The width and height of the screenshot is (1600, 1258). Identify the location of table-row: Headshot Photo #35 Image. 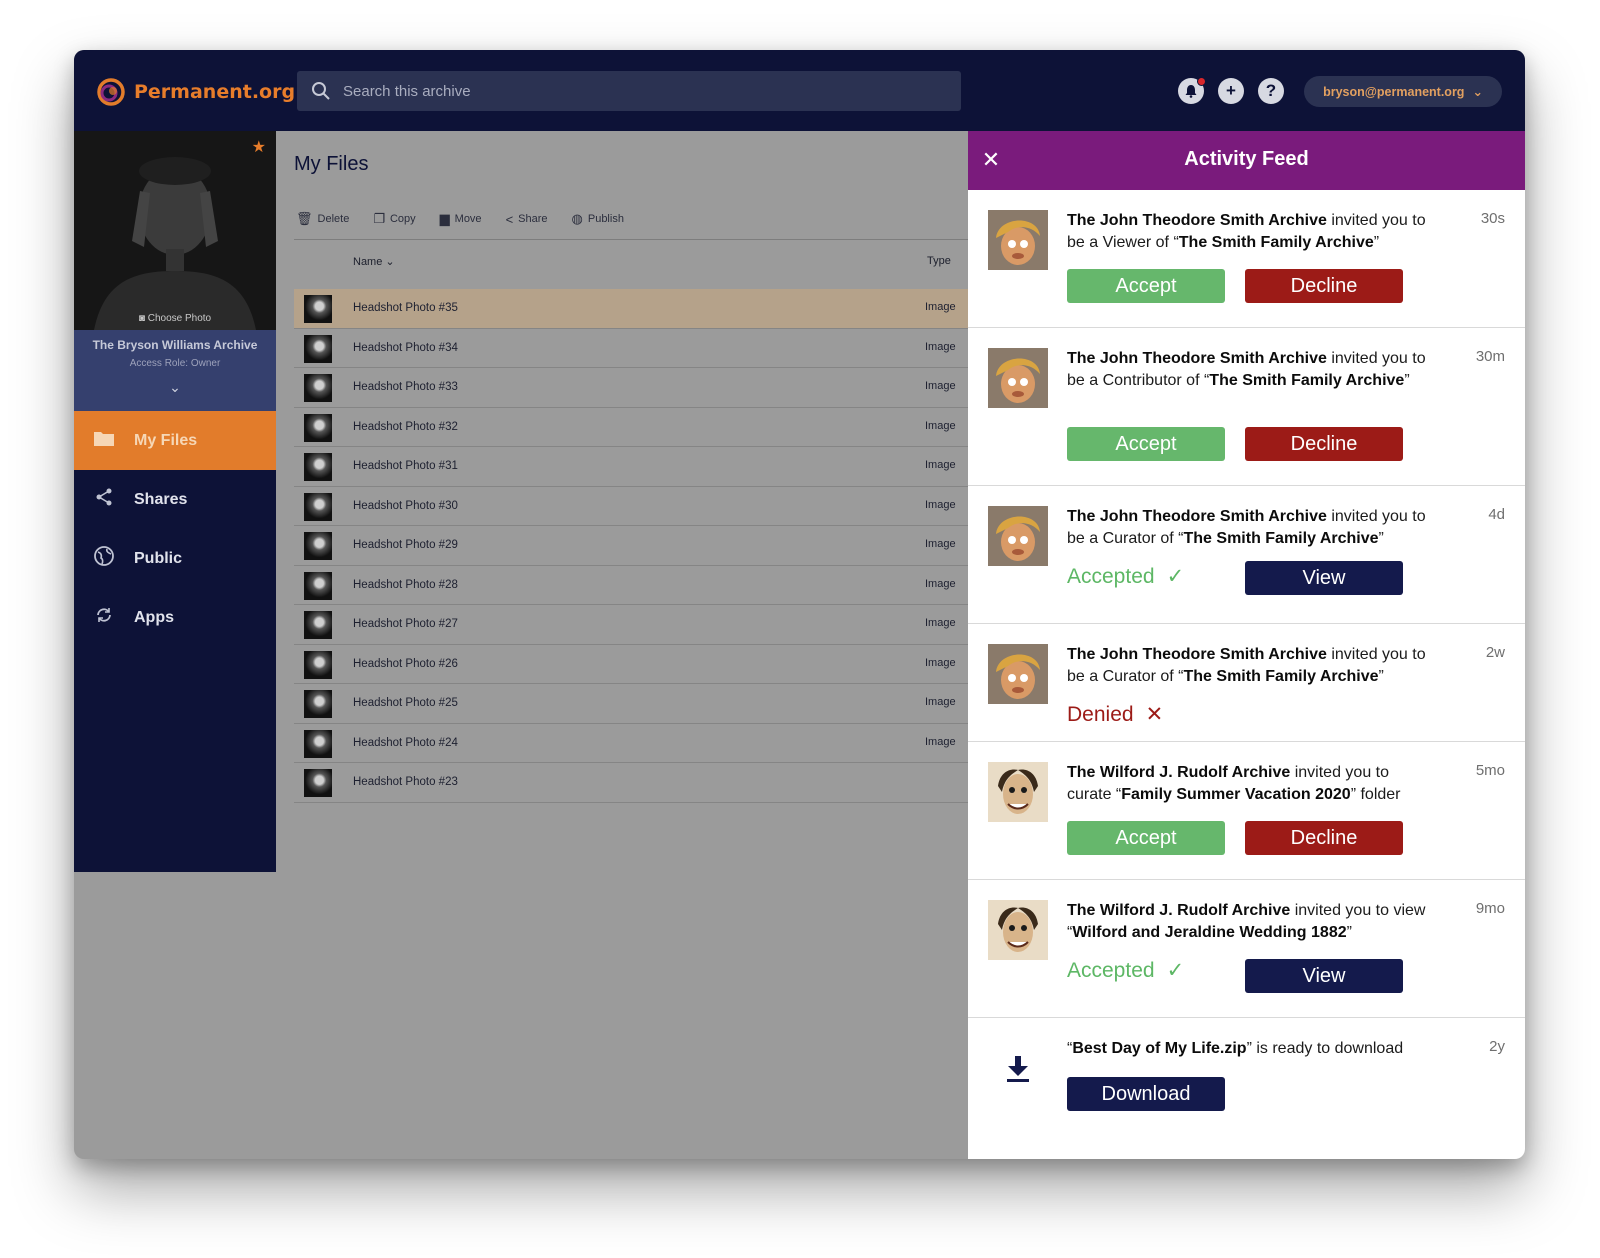
(631, 309).